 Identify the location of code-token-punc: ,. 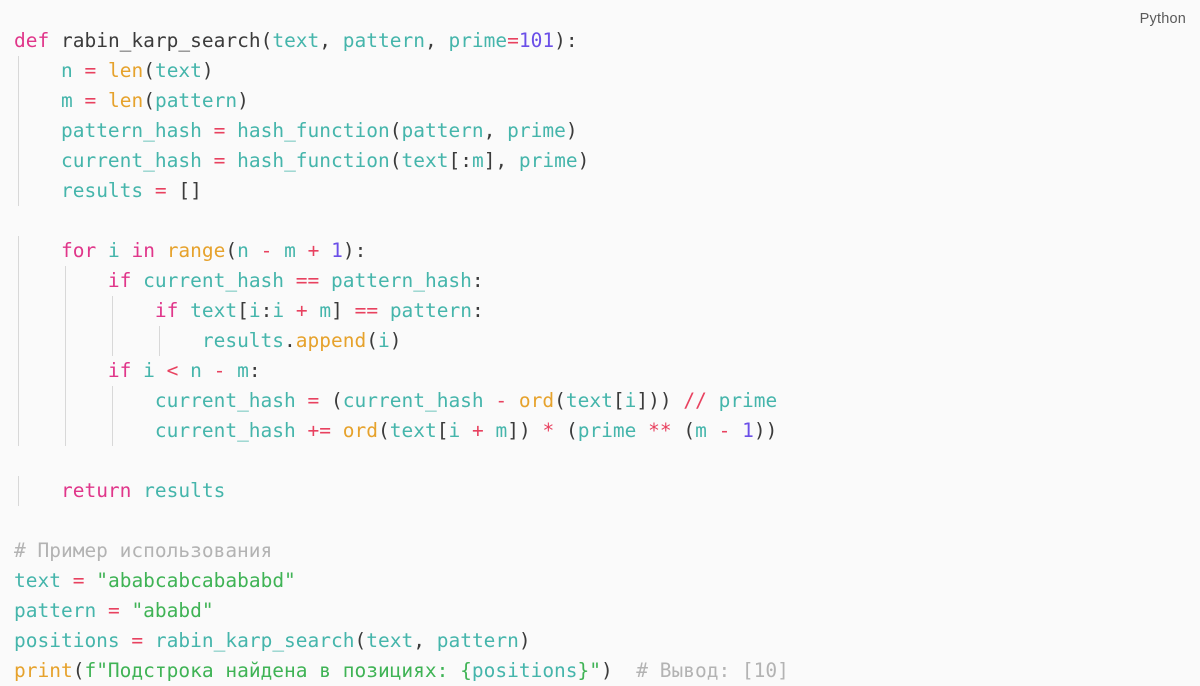
(425, 640).